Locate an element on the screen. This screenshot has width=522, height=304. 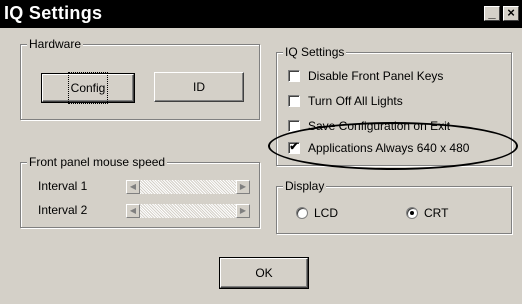
mouse-speed-group: Front panel mouse speed is located at coordinates (140, 191).